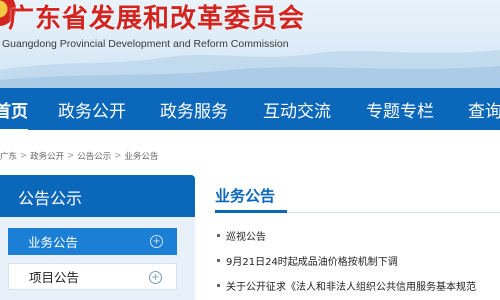  I want to click on news-list-item: 巡视公告, so click(241, 235).